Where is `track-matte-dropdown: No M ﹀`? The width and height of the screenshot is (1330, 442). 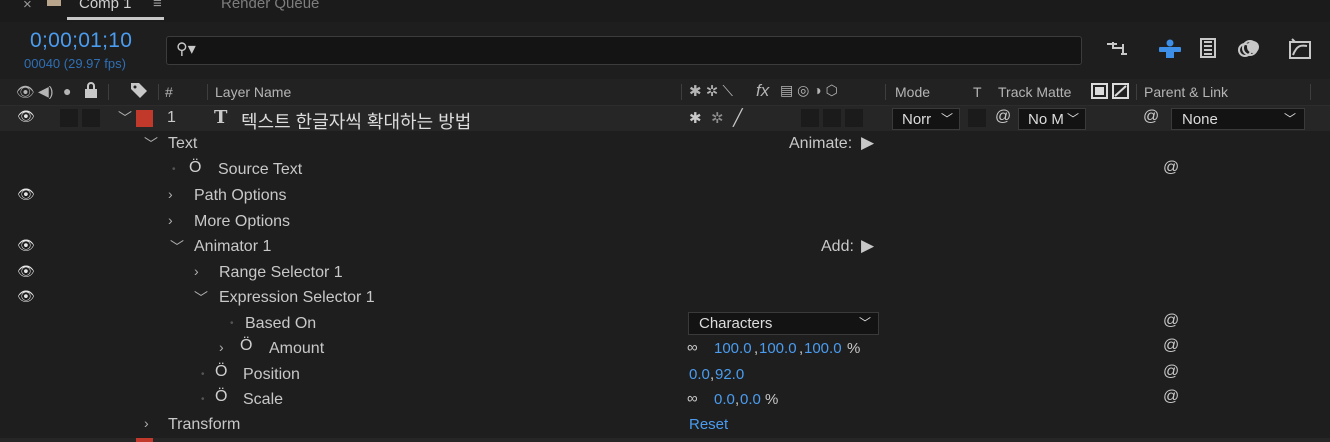 track-matte-dropdown: No M ﹀ is located at coordinates (1052, 119).